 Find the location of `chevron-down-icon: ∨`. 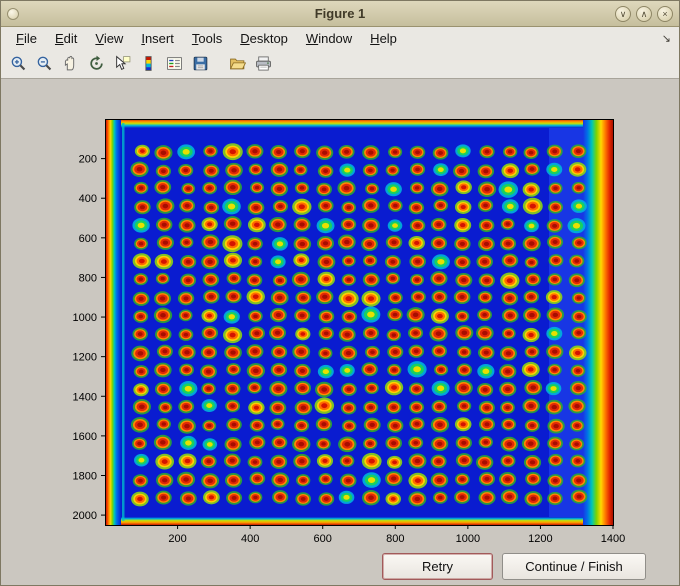

chevron-down-icon: ∨ is located at coordinates (623, 13).